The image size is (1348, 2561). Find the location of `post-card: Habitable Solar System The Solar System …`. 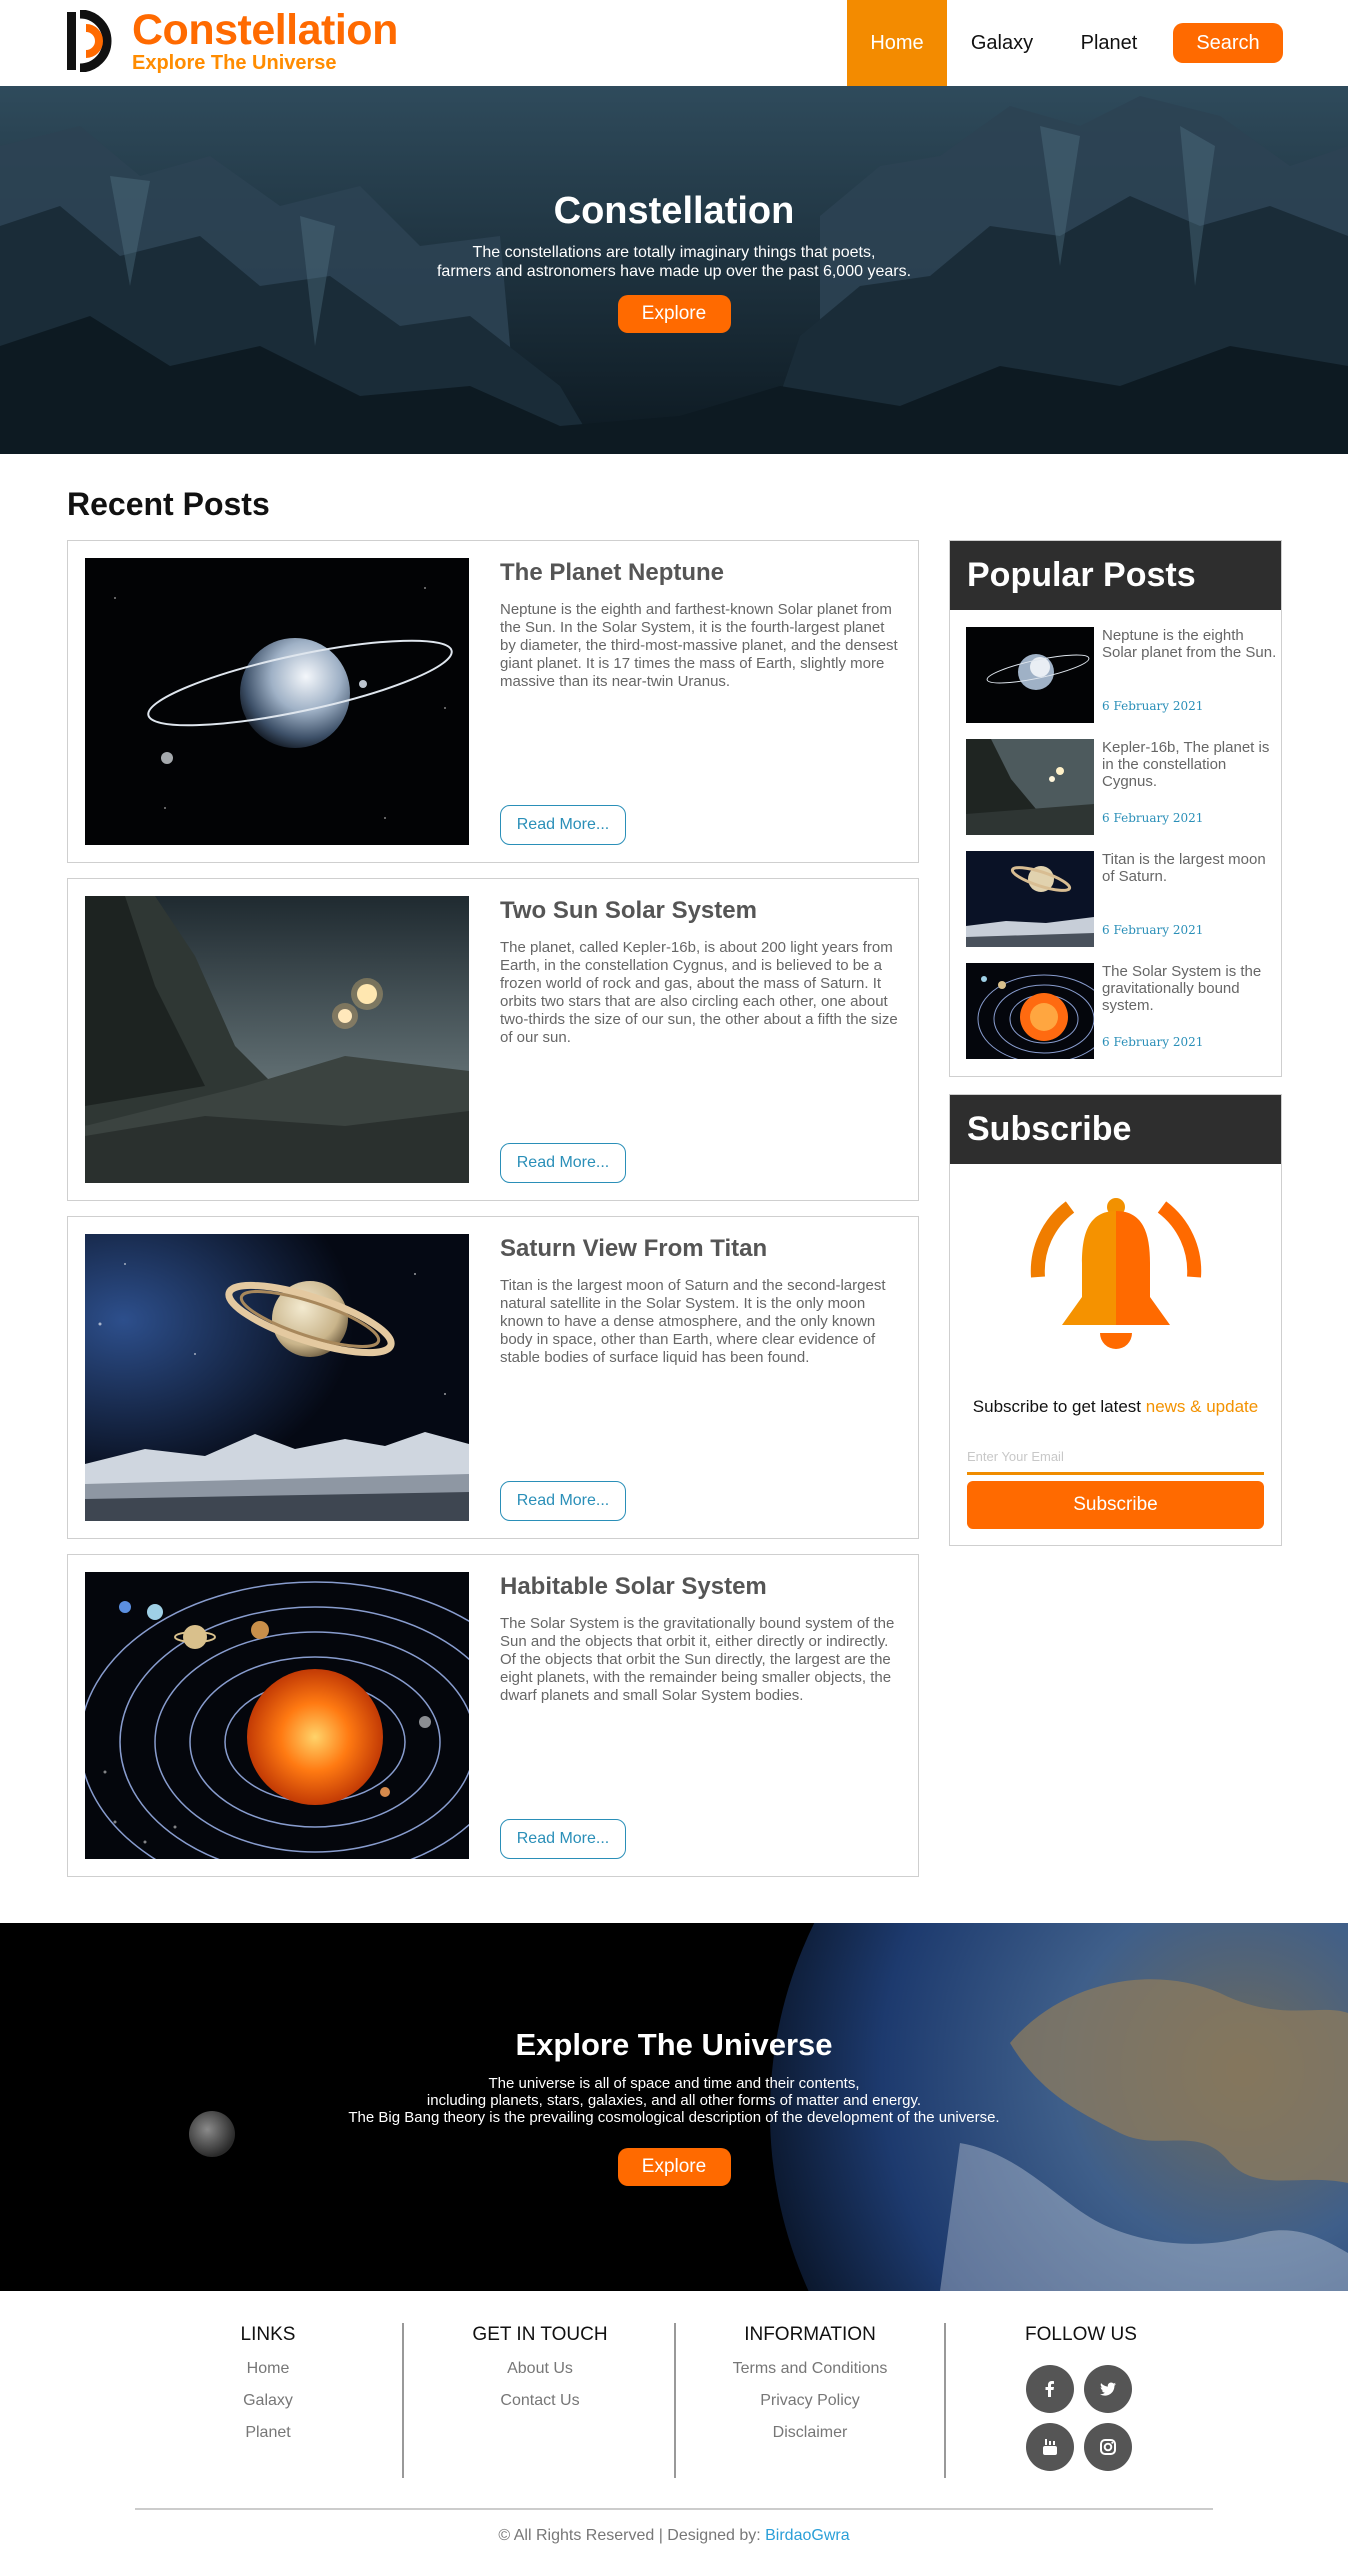

post-card: Habitable Solar System The Solar System … is located at coordinates (493, 1715).